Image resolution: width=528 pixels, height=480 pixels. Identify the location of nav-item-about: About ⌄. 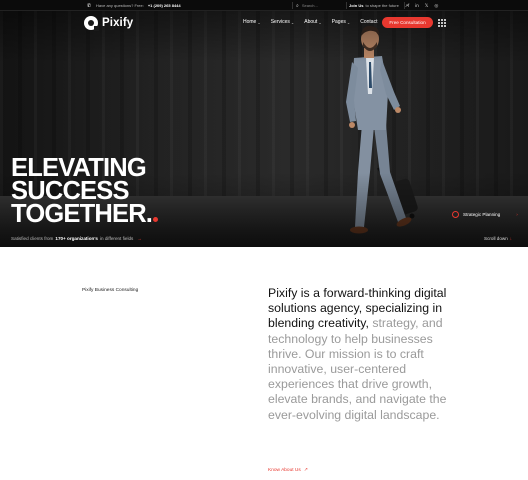
(312, 22).